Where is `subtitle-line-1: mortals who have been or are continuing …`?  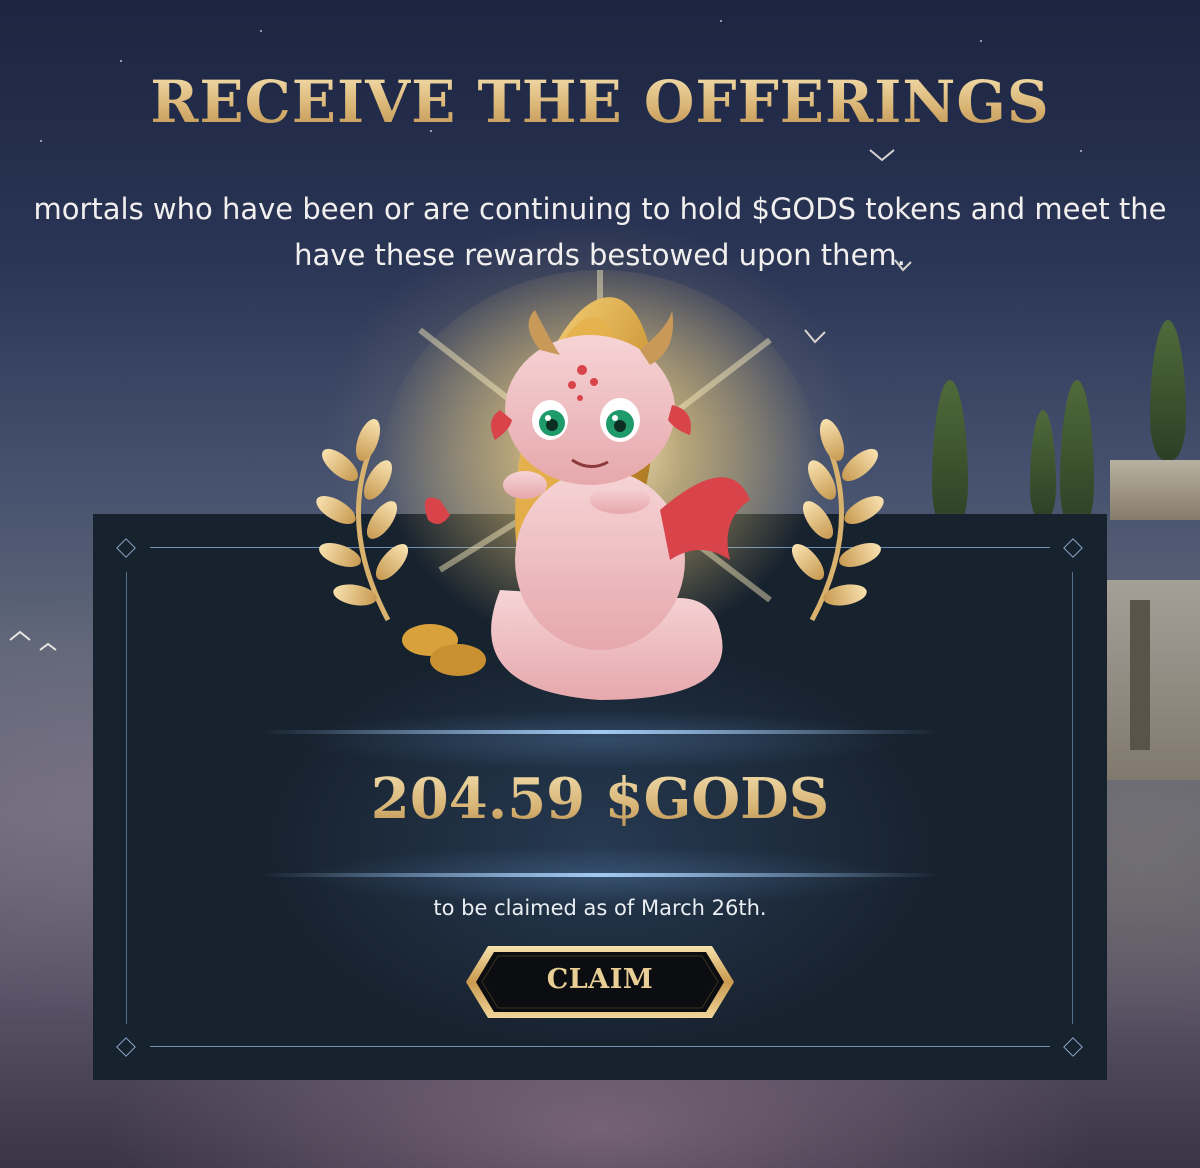 subtitle-line-1: mortals who have been or are continuing … is located at coordinates (600, 209).